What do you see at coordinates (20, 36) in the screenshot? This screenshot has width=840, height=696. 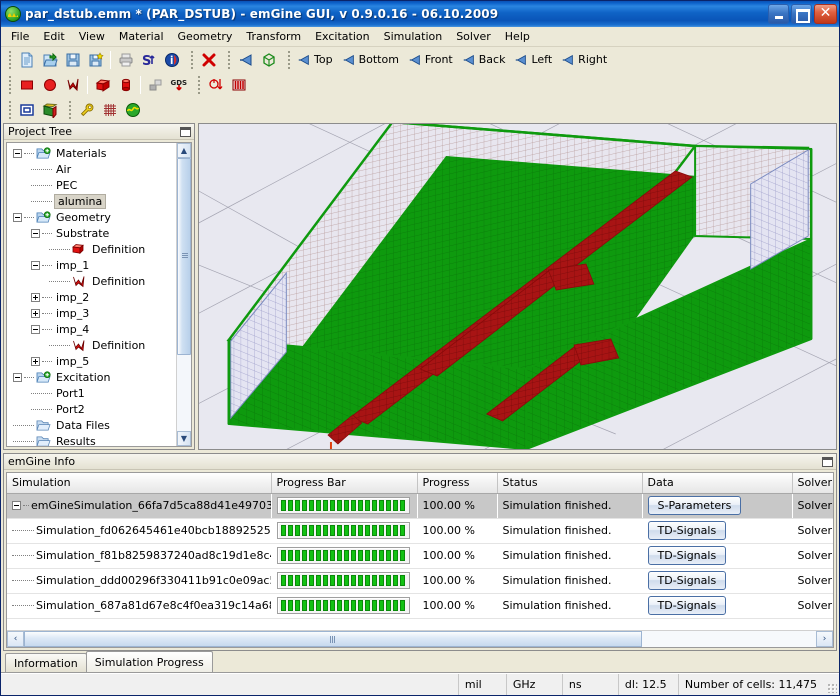 I see `menu-file: File` at bounding box center [20, 36].